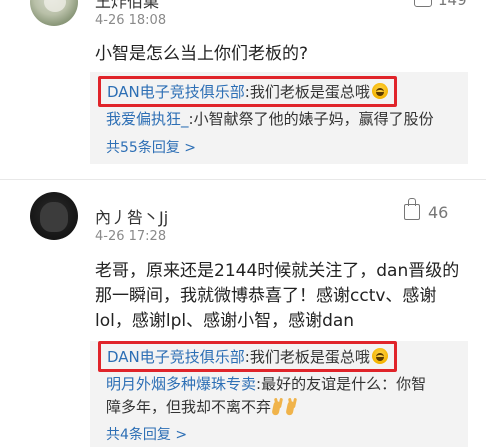 This screenshot has width=486, height=447. What do you see at coordinates (131, 236) in the screenshot?
I see `comment-time: 4-26 17:28` at bounding box center [131, 236].